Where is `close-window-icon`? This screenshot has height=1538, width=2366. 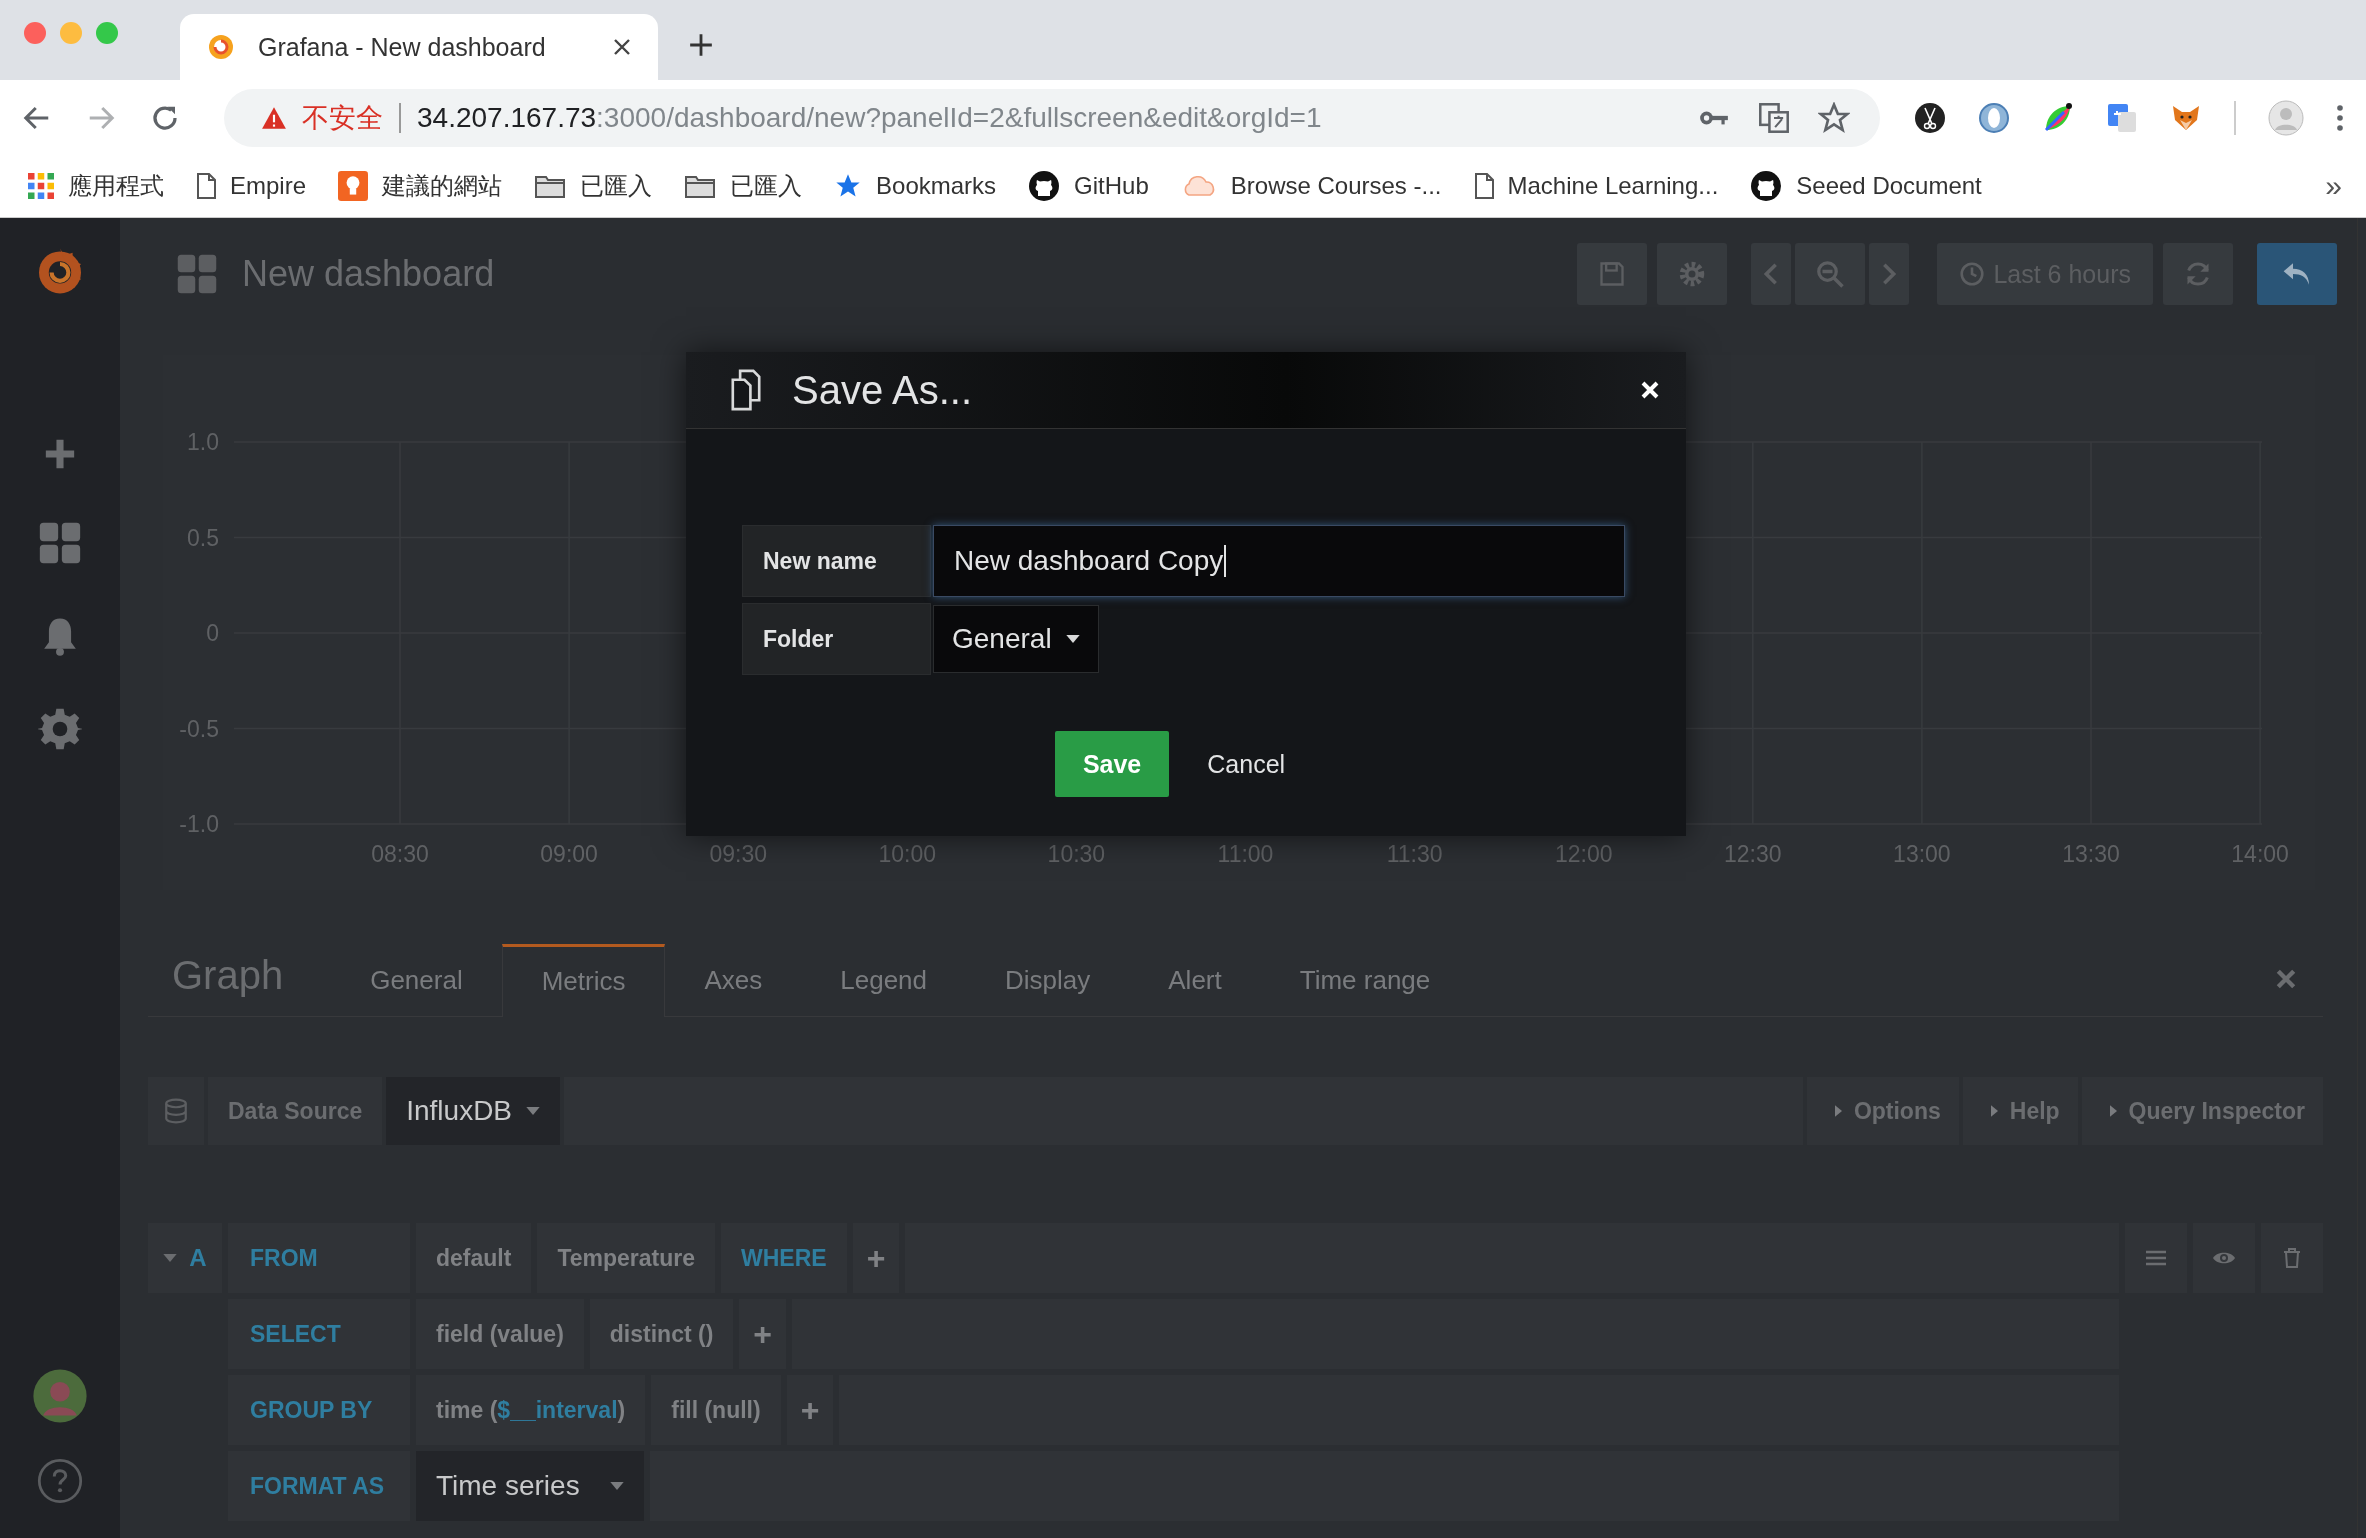 close-window-icon is located at coordinates (35, 33).